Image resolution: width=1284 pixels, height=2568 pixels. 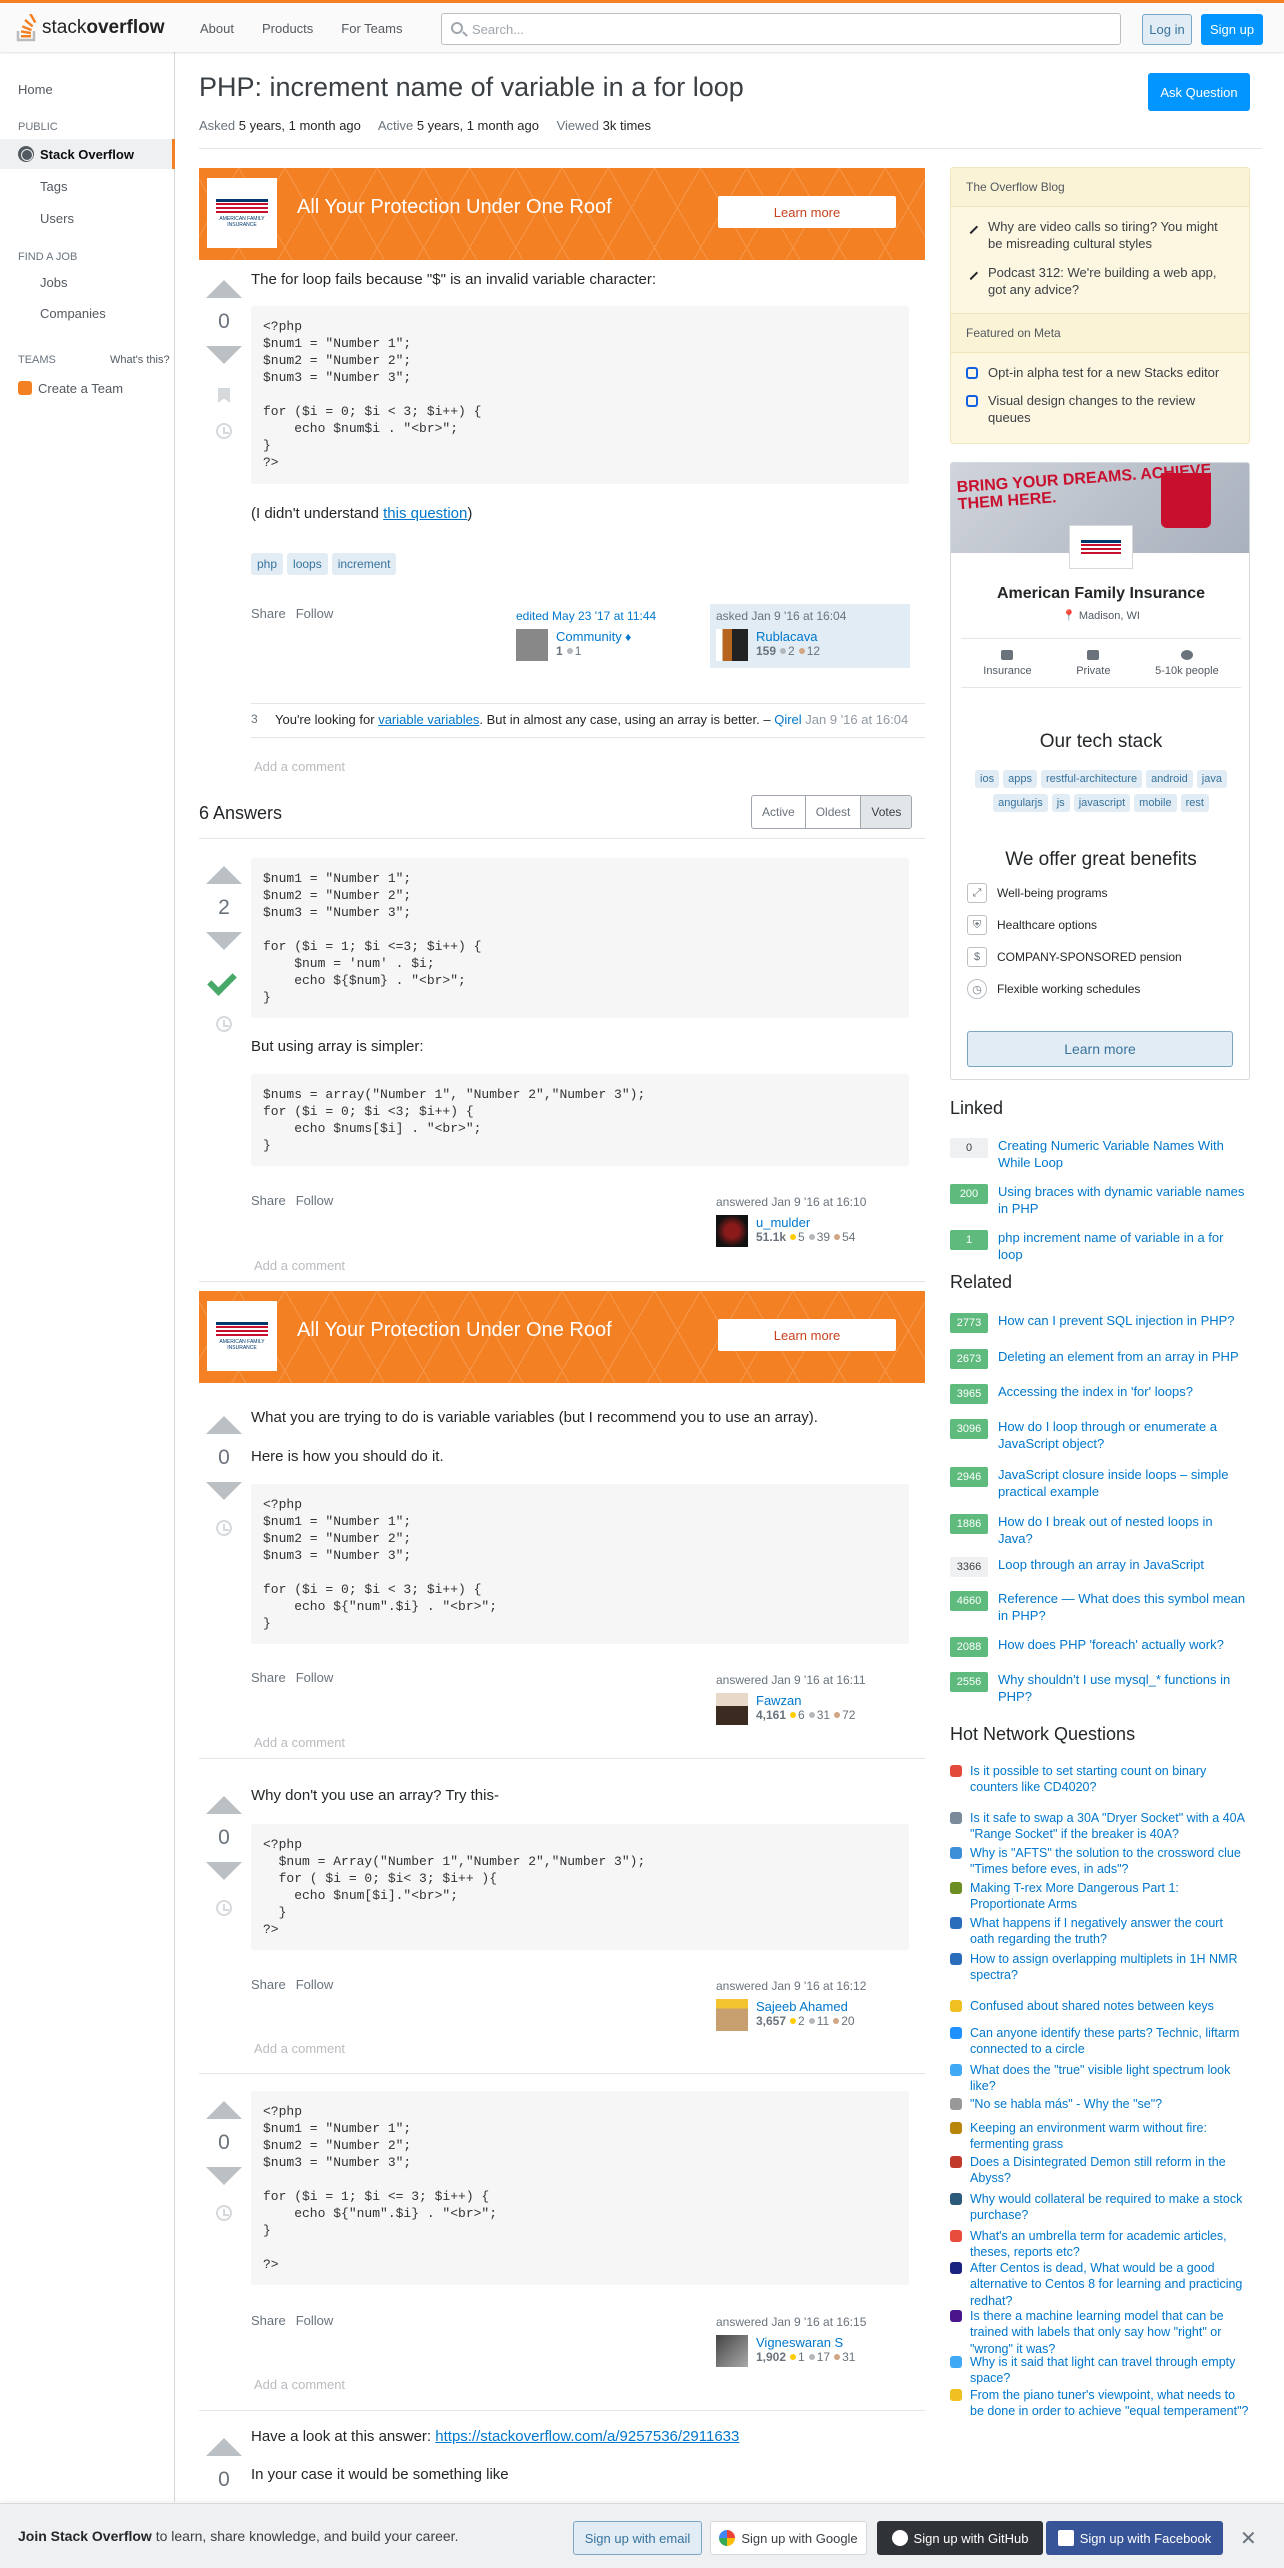 I want to click on signup-github-button: Sign up with GitHub, so click(x=960, y=2538).